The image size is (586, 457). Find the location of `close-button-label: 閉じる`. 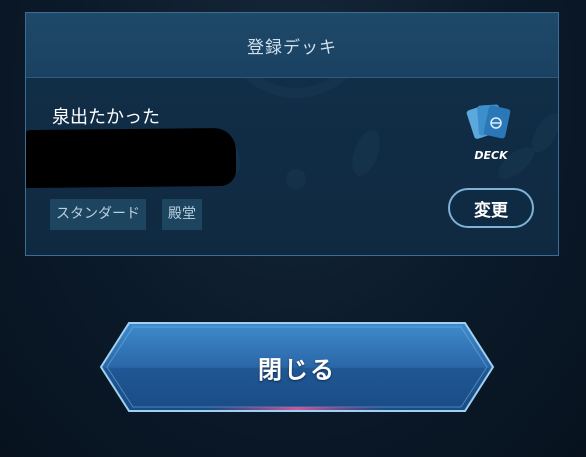

close-button-label: 閉じる is located at coordinates (297, 369).